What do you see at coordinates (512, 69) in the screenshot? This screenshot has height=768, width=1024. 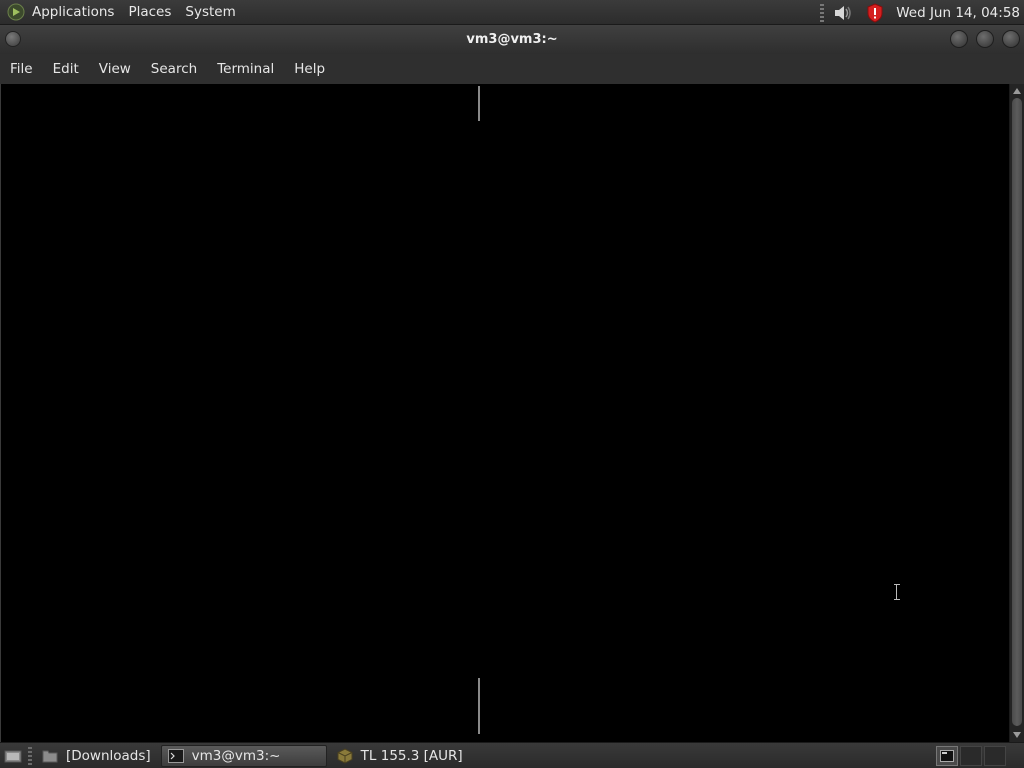 I see `terminal-menubar: File Edit View Search Terminal Help` at bounding box center [512, 69].